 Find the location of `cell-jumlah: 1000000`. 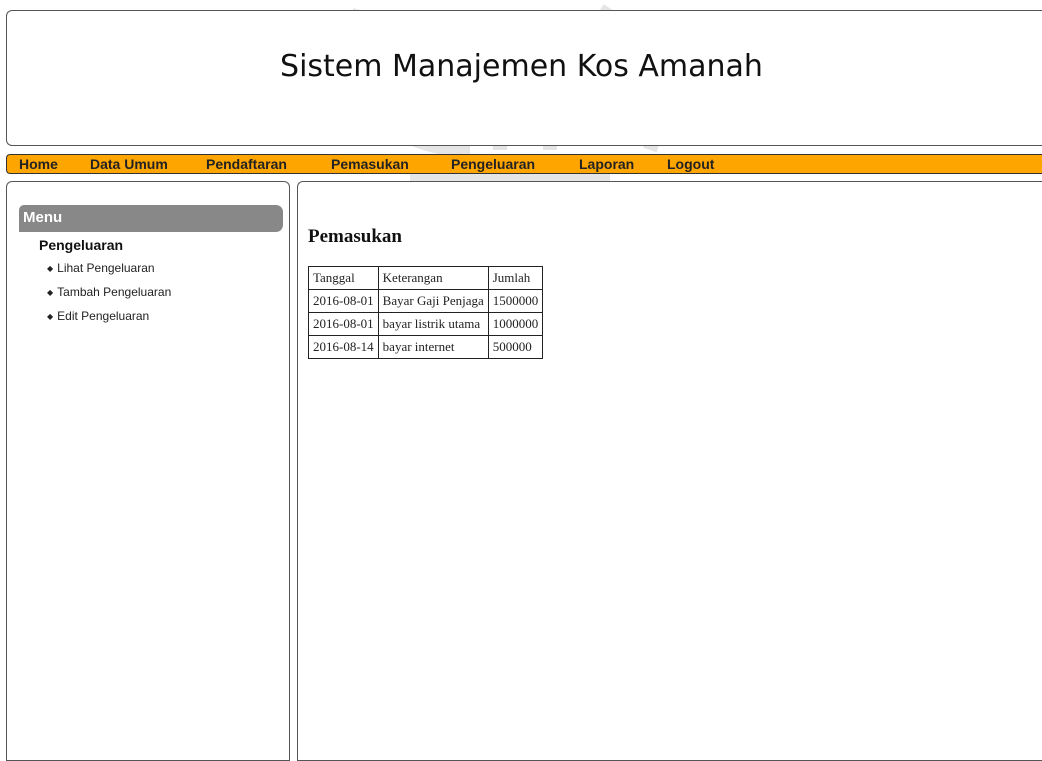

cell-jumlah: 1000000 is located at coordinates (515, 324).